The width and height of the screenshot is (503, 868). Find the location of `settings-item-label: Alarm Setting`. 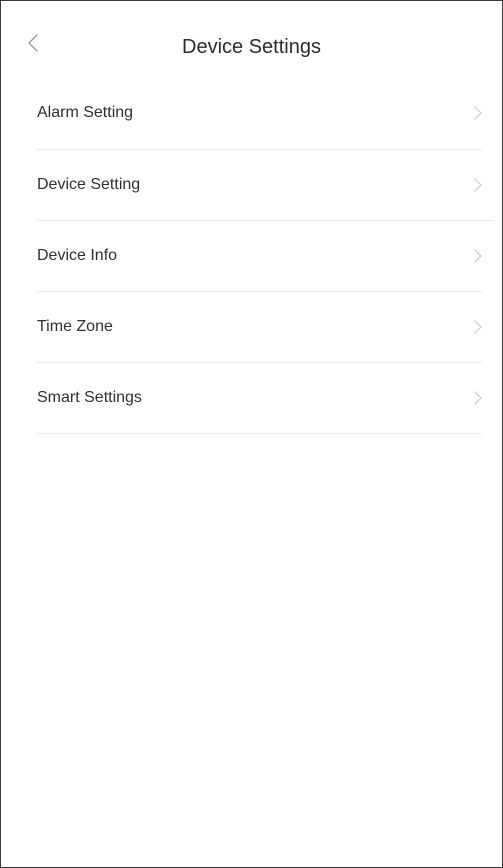

settings-item-label: Alarm Setting is located at coordinates (85, 112).